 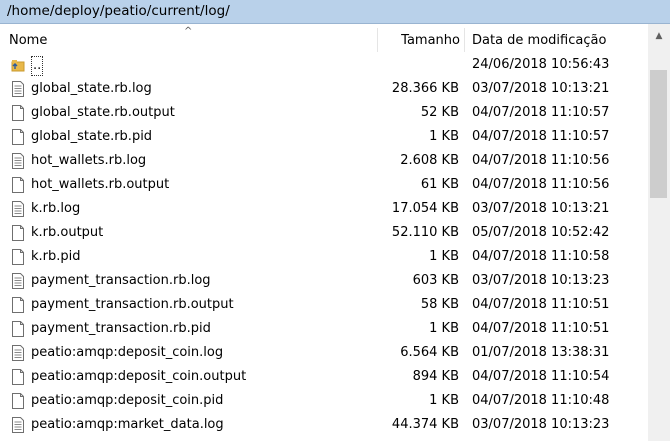 I want to click on file-name: k.rb.pid, so click(x=56, y=256).